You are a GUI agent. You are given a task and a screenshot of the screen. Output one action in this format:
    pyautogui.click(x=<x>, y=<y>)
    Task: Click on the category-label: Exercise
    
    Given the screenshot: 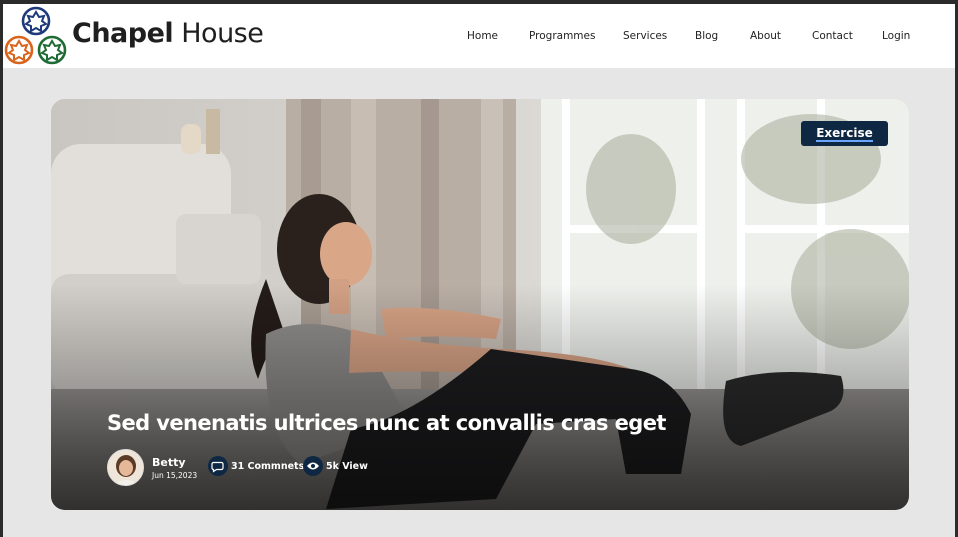 What is the action you would take?
    pyautogui.click(x=844, y=134)
    